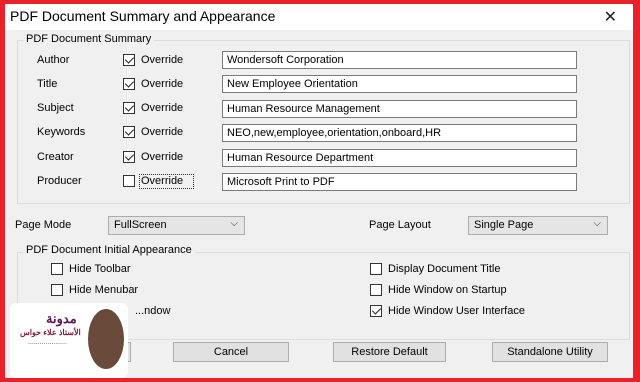 The width and height of the screenshot is (640, 382). I want to click on hide-window-ui-checkbox, so click(376, 311).